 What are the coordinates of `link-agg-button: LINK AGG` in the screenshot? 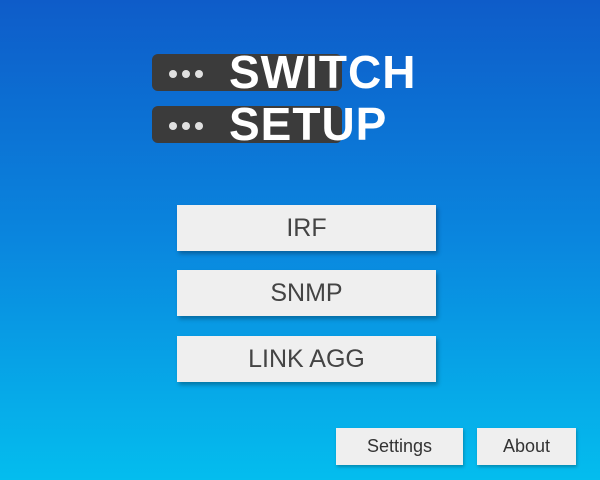 It's located at (306, 359).